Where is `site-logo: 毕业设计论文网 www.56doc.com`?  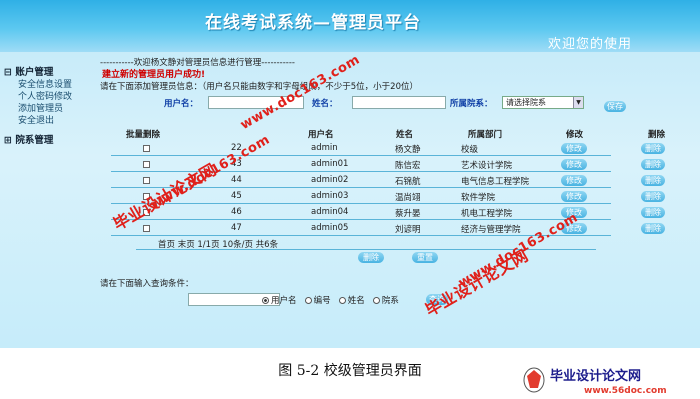 site-logo: 毕业设计论文网 www.56doc.com is located at coordinates (595, 381).